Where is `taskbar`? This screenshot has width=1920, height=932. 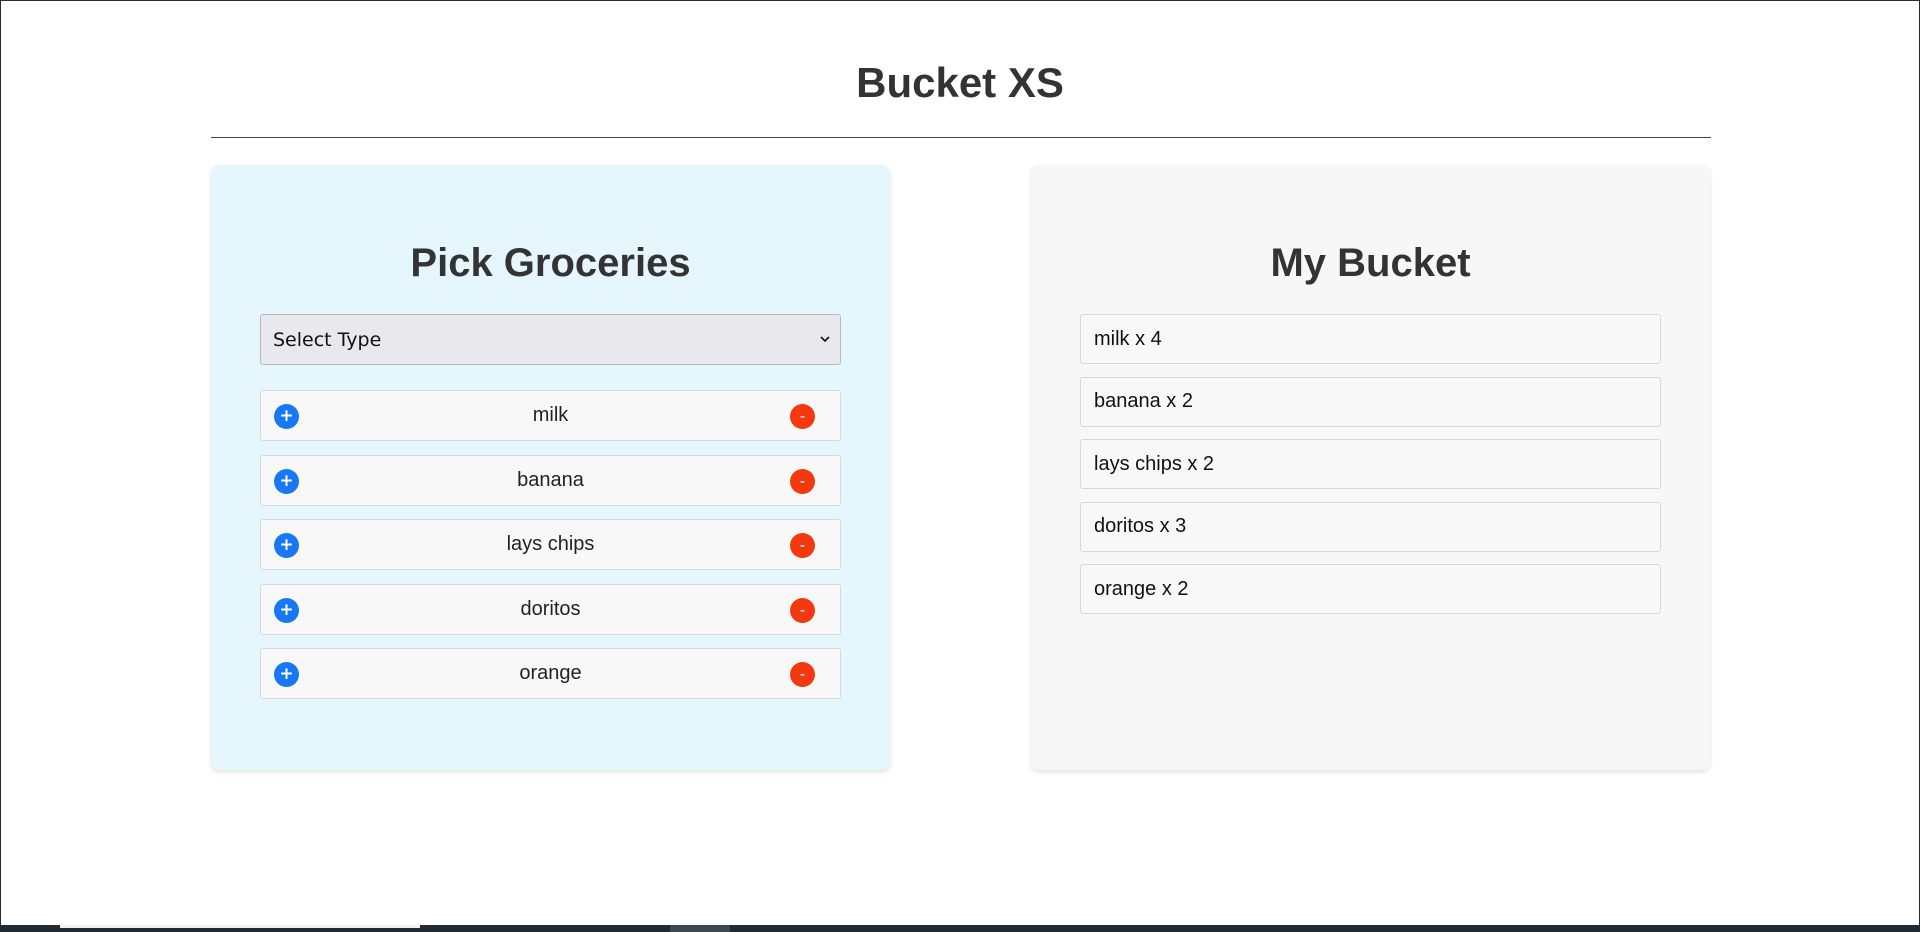
taskbar is located at coordinates (960, 928).